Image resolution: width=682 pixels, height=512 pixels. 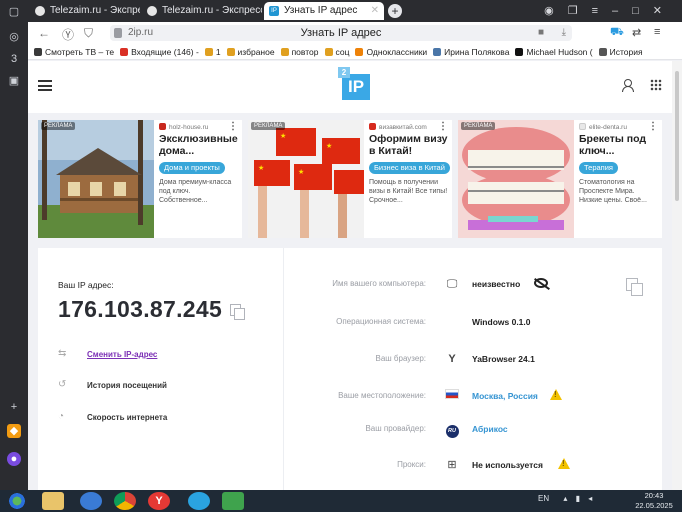 I want to click on start-button-icon, so click(x=17, y=501).